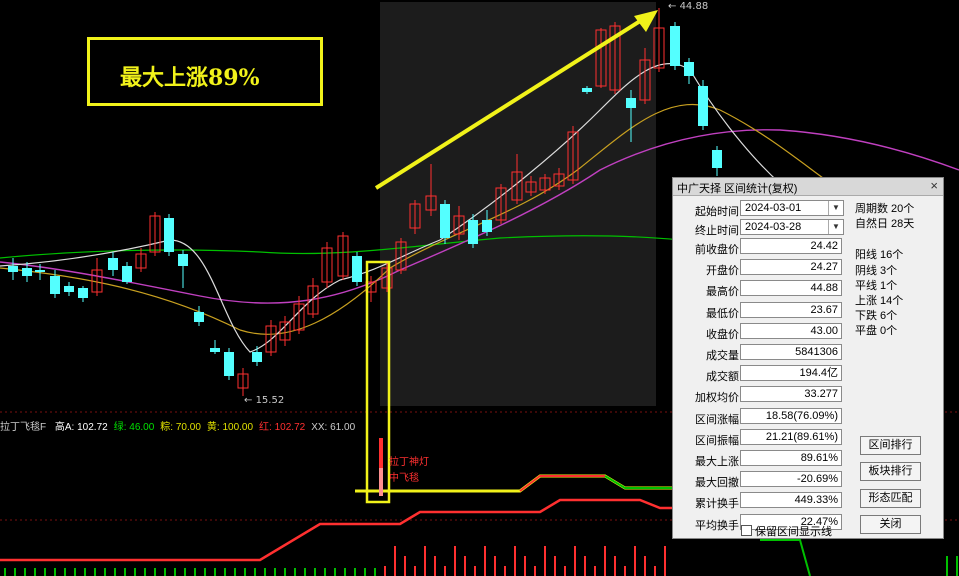  What do you see at coordinates (792, 208) in the screenshot?
I see `start-date-picker: 2024-03-01 ▼` at bounding box center [792, 208].